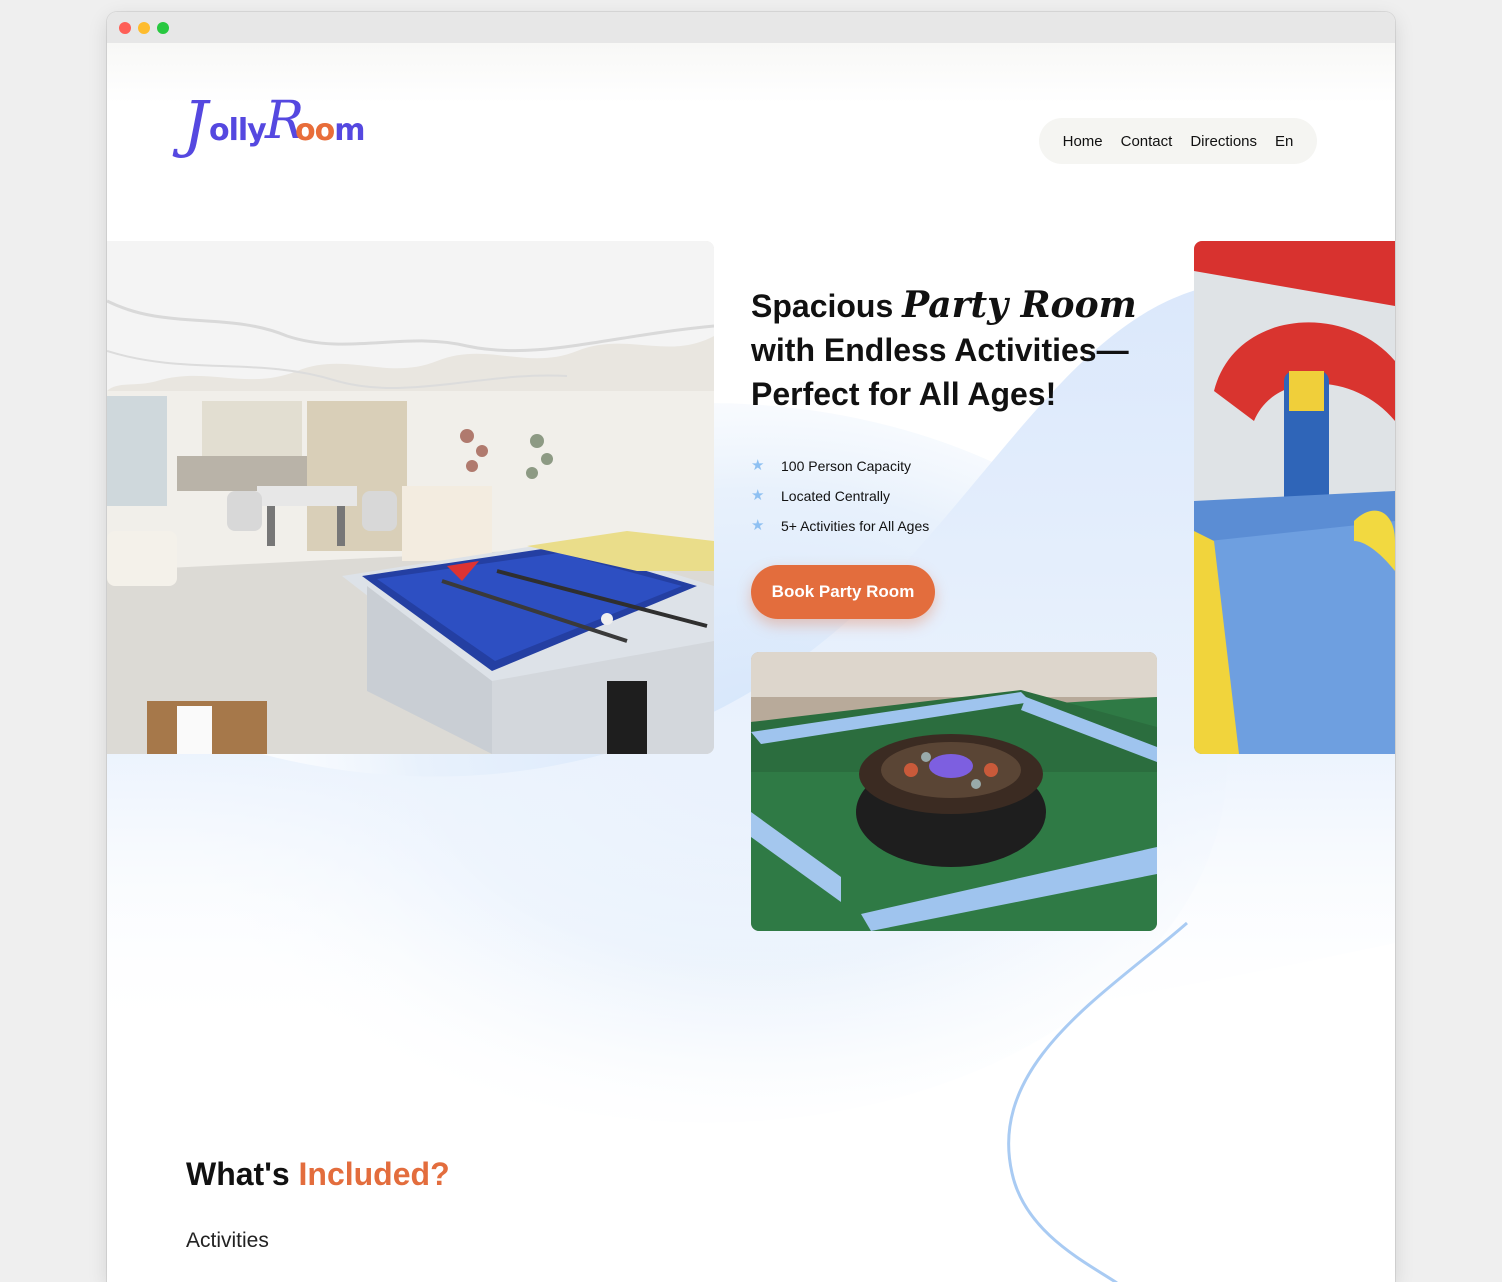  What do you see at coordinates (1223, 141) in the screenshot?
I see `nav-directions-link: Directions` at bounding box center [1223, 141].